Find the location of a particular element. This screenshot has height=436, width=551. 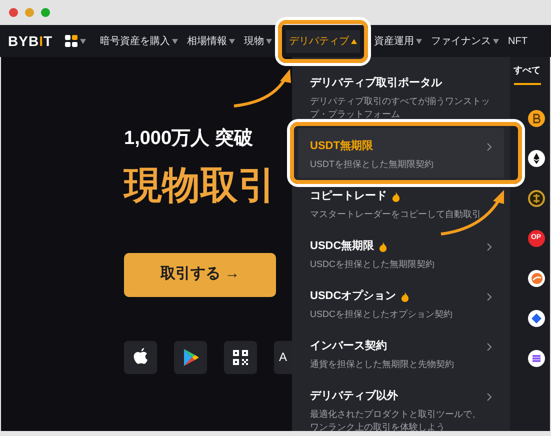

qr-code-button is located at coordinates (240, 357).